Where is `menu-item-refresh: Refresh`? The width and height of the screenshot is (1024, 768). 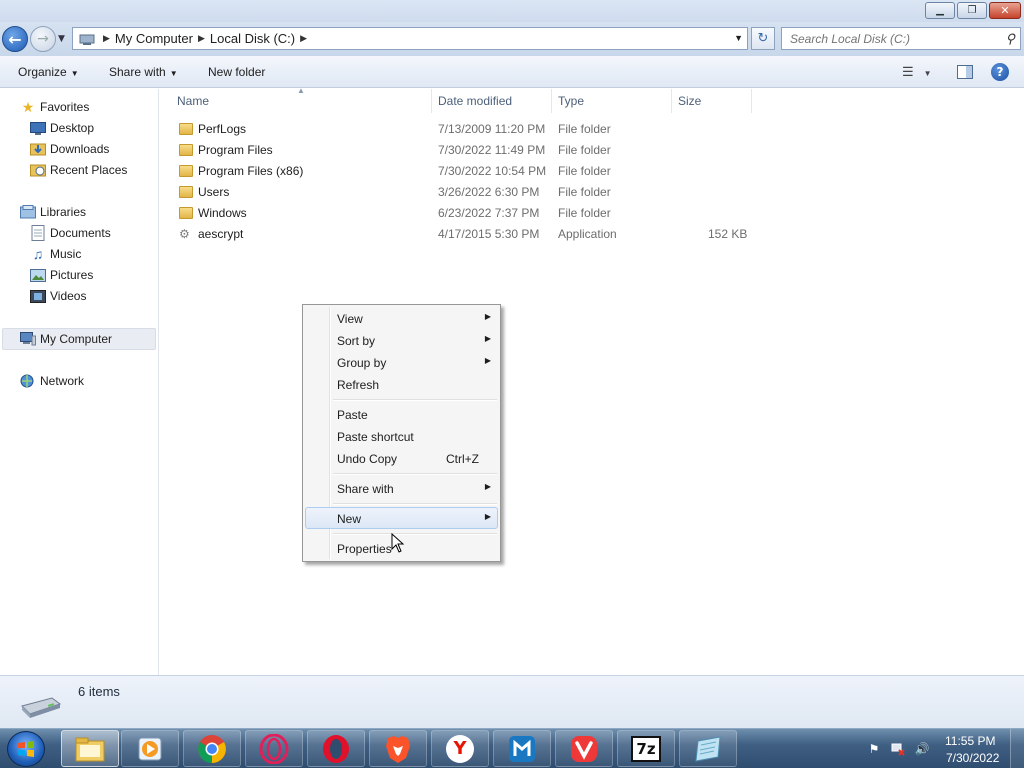 menu-item-refresh: Refresh is located at coordinates (401, 384).